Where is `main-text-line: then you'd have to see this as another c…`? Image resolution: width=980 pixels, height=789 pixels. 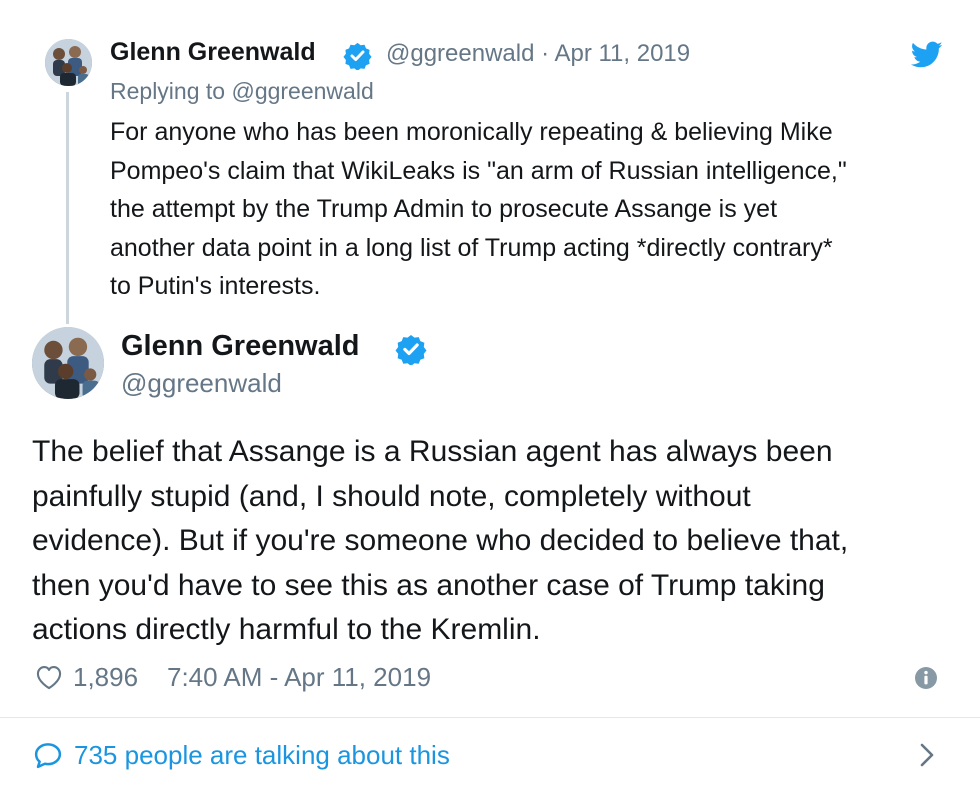
main-text-line: then you'd have to see this as another c… is located at coordinates (428, 585).